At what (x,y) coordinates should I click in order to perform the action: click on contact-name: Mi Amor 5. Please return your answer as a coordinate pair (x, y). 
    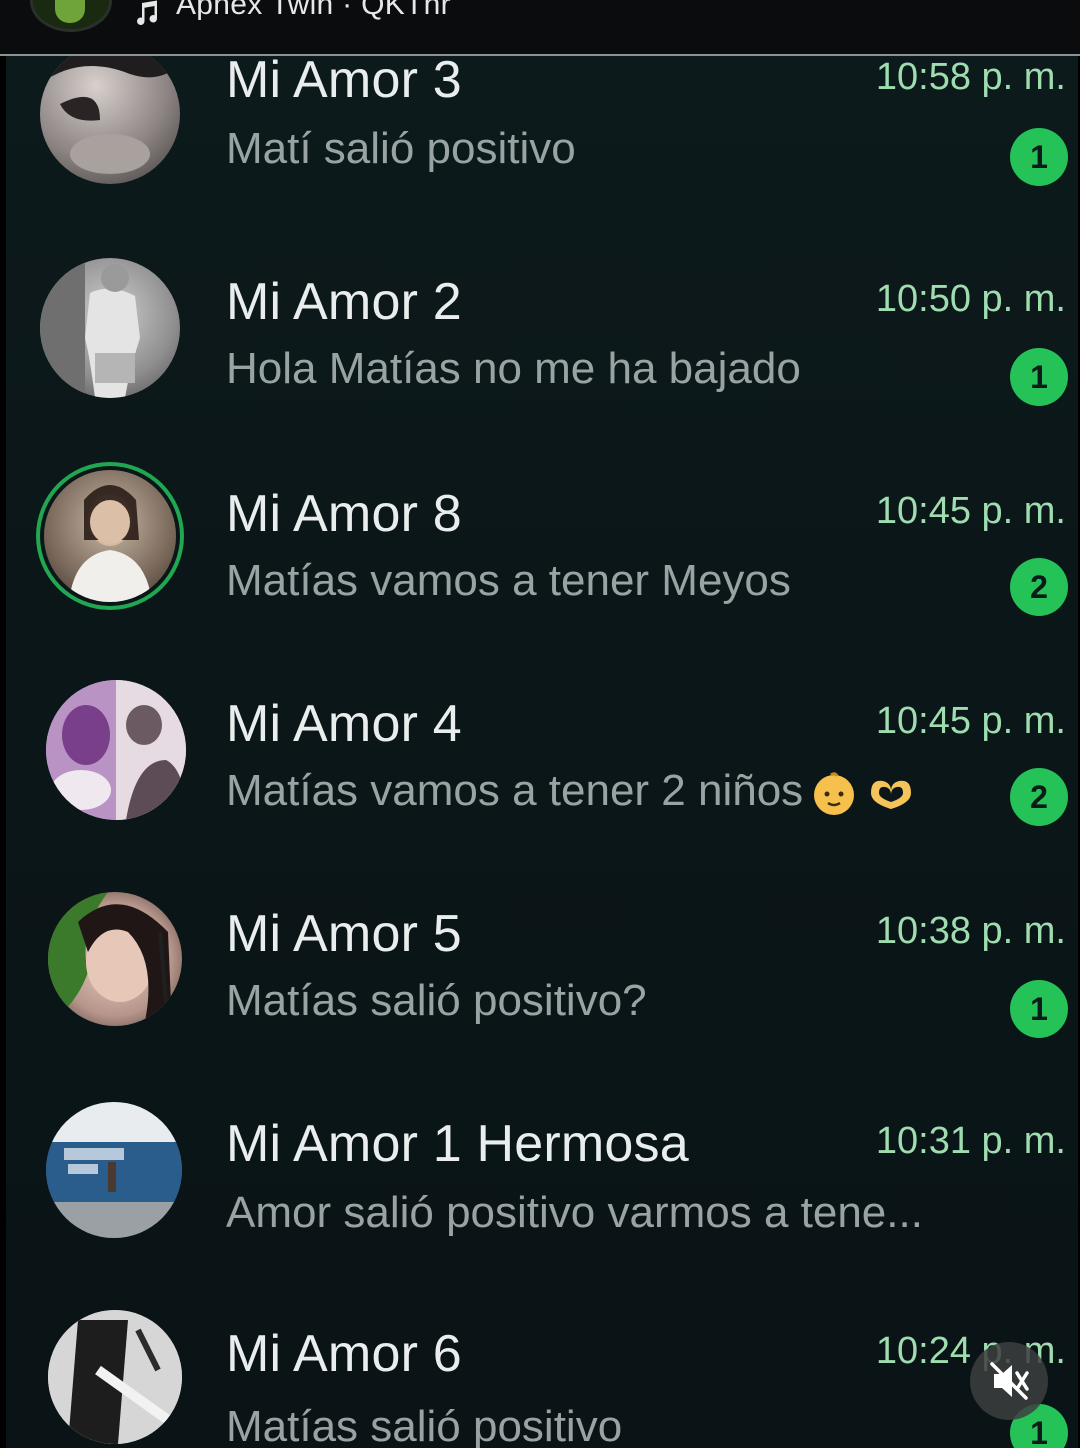
    Looking at the image, I should click on (344, 934).